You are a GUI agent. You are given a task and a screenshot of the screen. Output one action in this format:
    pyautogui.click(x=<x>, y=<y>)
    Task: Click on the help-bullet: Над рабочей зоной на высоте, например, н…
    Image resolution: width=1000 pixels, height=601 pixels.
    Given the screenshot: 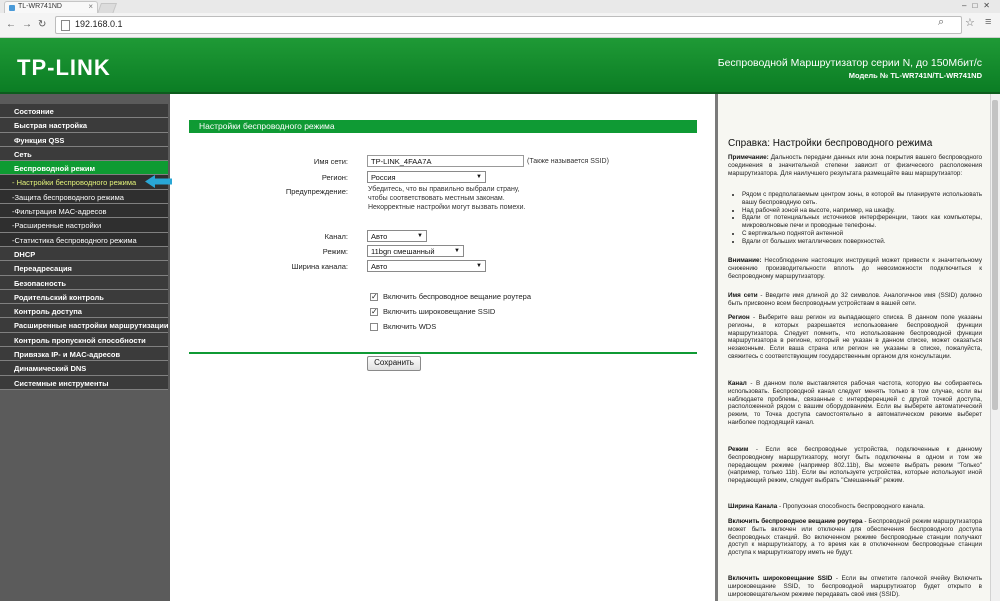 What is the action you would take?
    pyautogui.click(x=862, y=211)
    